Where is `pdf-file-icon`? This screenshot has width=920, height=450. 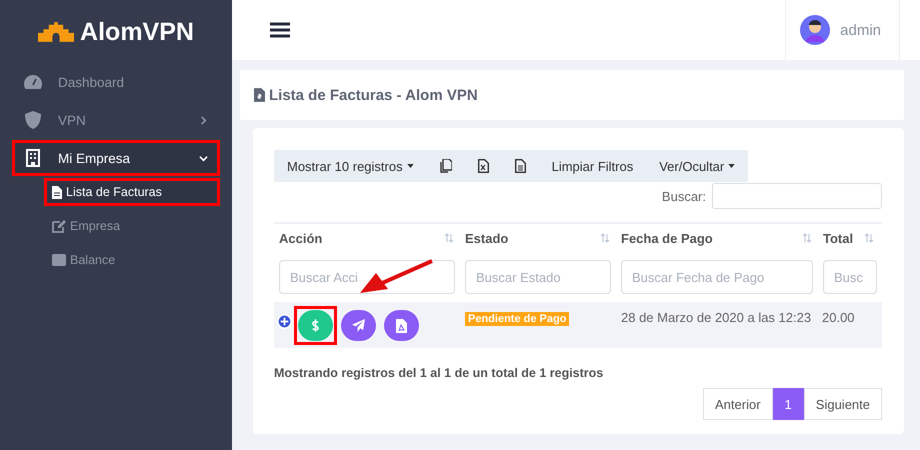
pdf-file-icon is located at coordinates (401, 325).